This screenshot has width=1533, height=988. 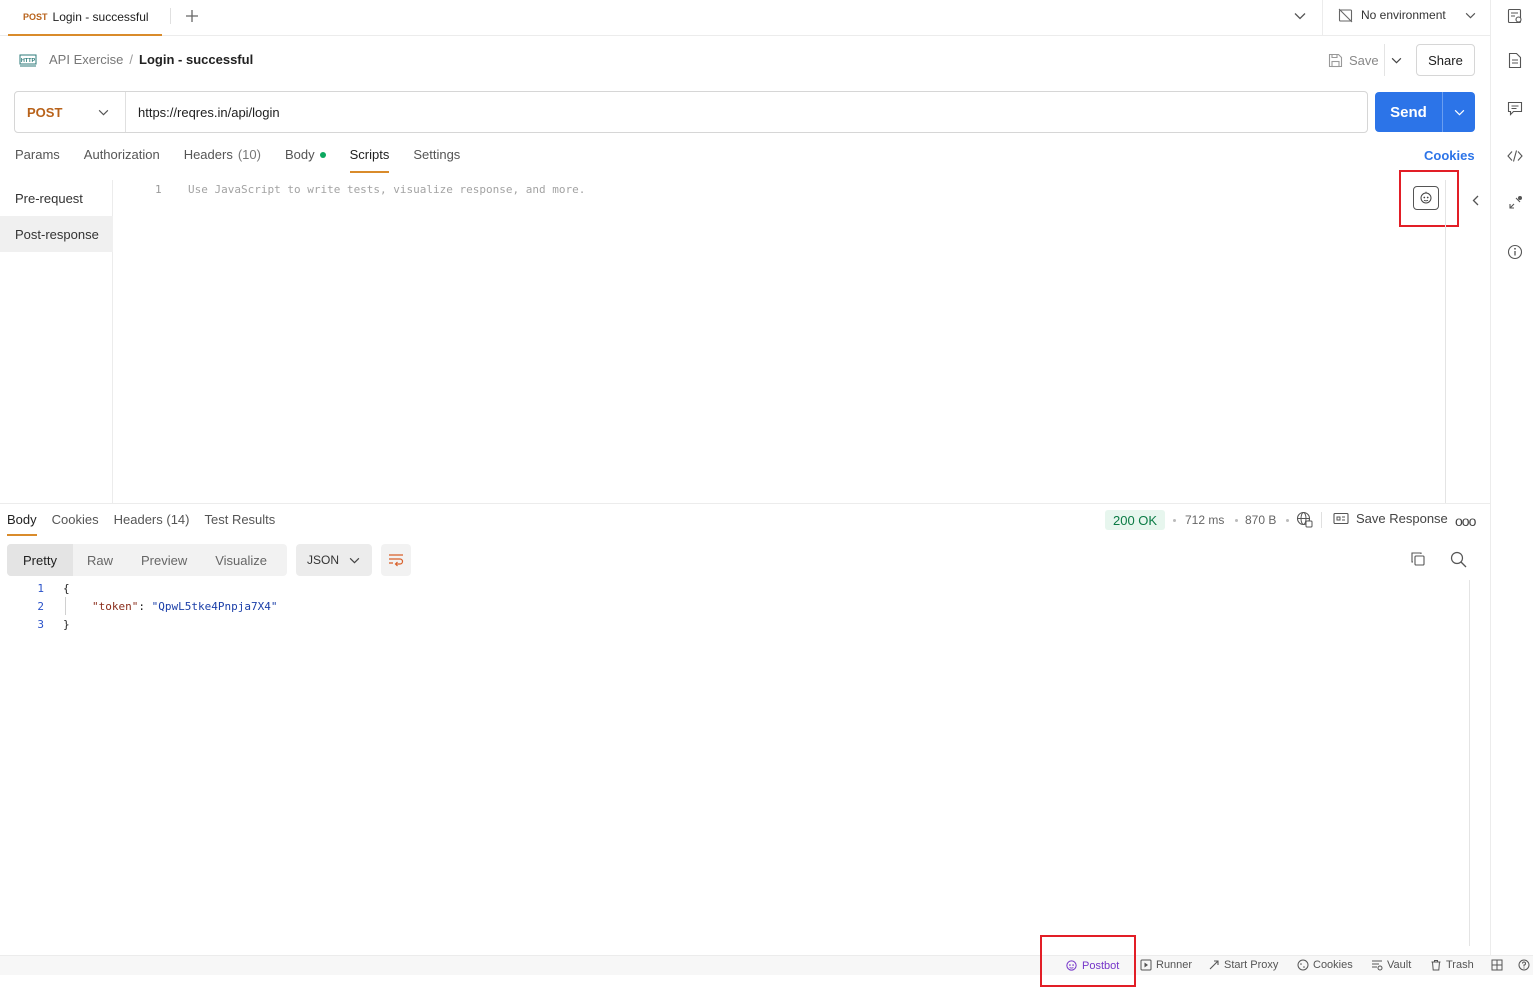 I want to click on tab-params: Params, so click(x=37, y=160).